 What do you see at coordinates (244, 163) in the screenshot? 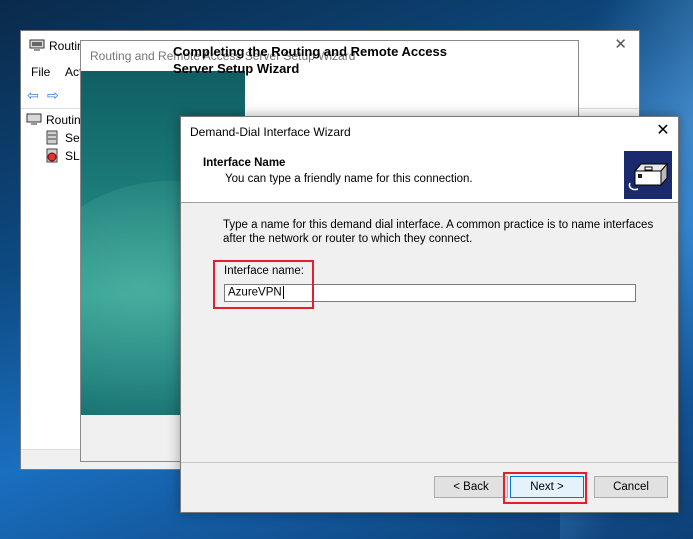
I see `page-title: Interface Name` at bounding box center [244, 163].